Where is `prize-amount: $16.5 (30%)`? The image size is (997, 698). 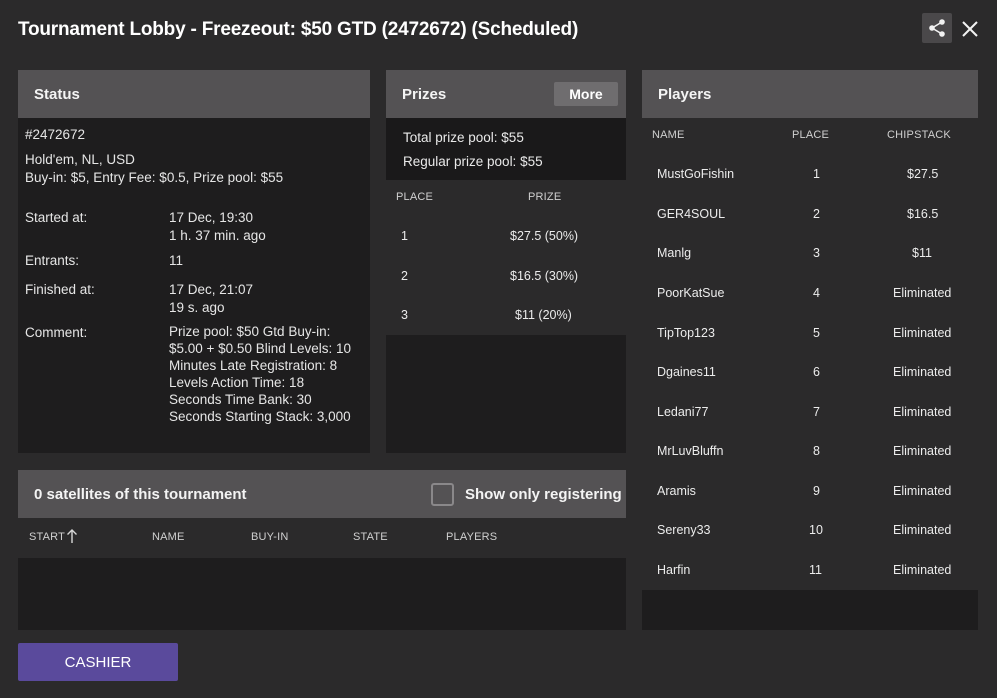
prize-amount: $16.5 (30%) is located at coordinates (544, 276).